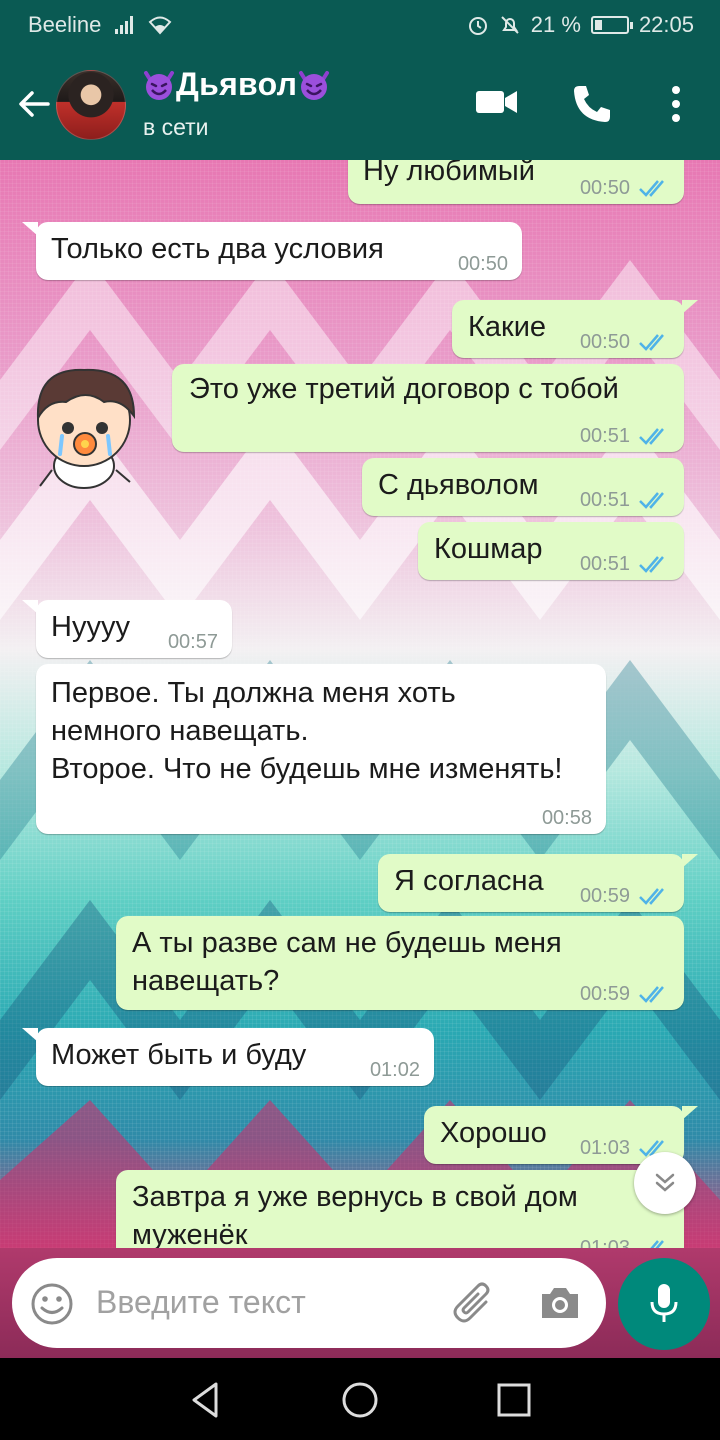 The image size is (720, 1440). I want to click on system-nav-bar, so click(360, 1399).